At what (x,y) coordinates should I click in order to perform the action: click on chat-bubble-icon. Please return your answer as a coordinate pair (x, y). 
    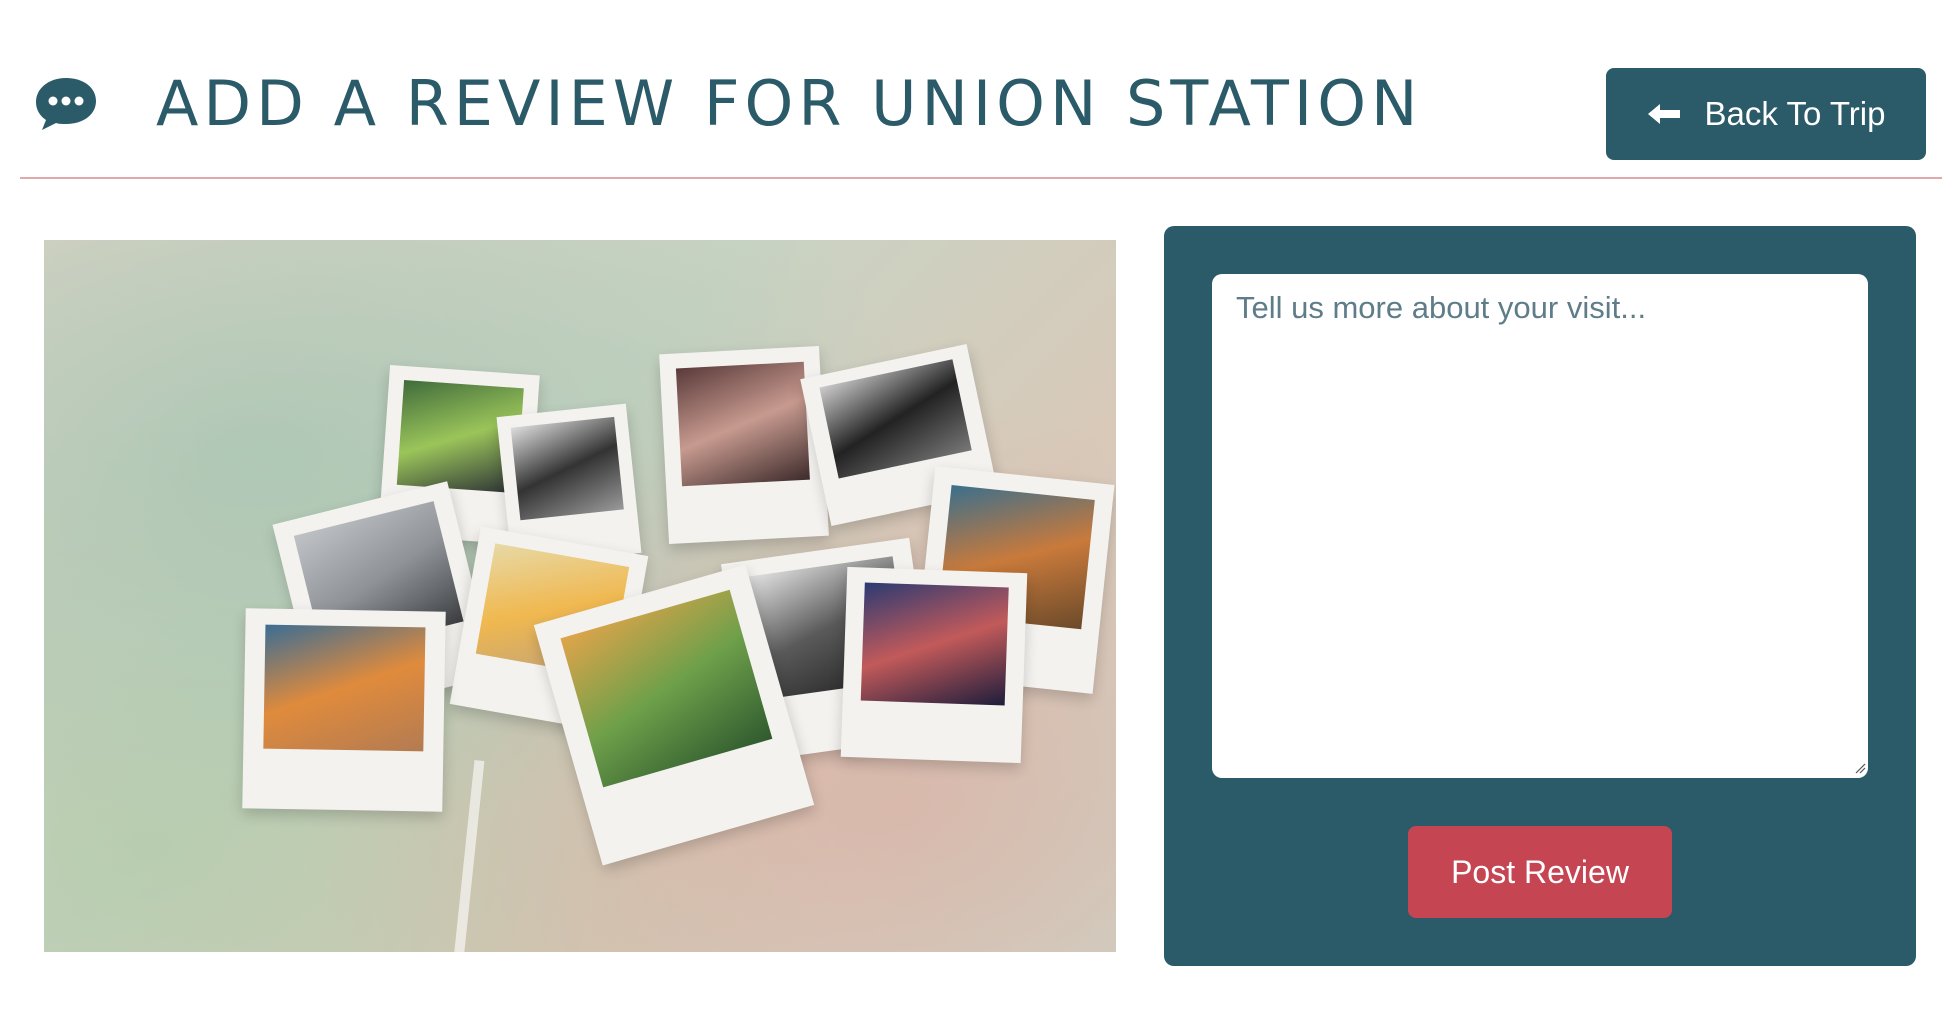
    Looking at the image, I should click on (66, 104).